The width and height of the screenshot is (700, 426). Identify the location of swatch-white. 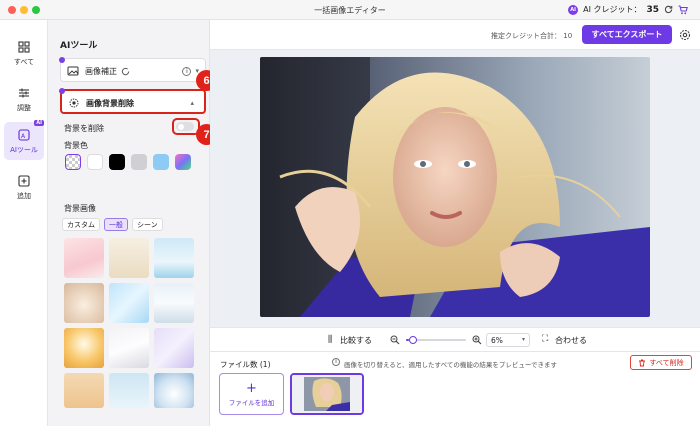
(95, 162).